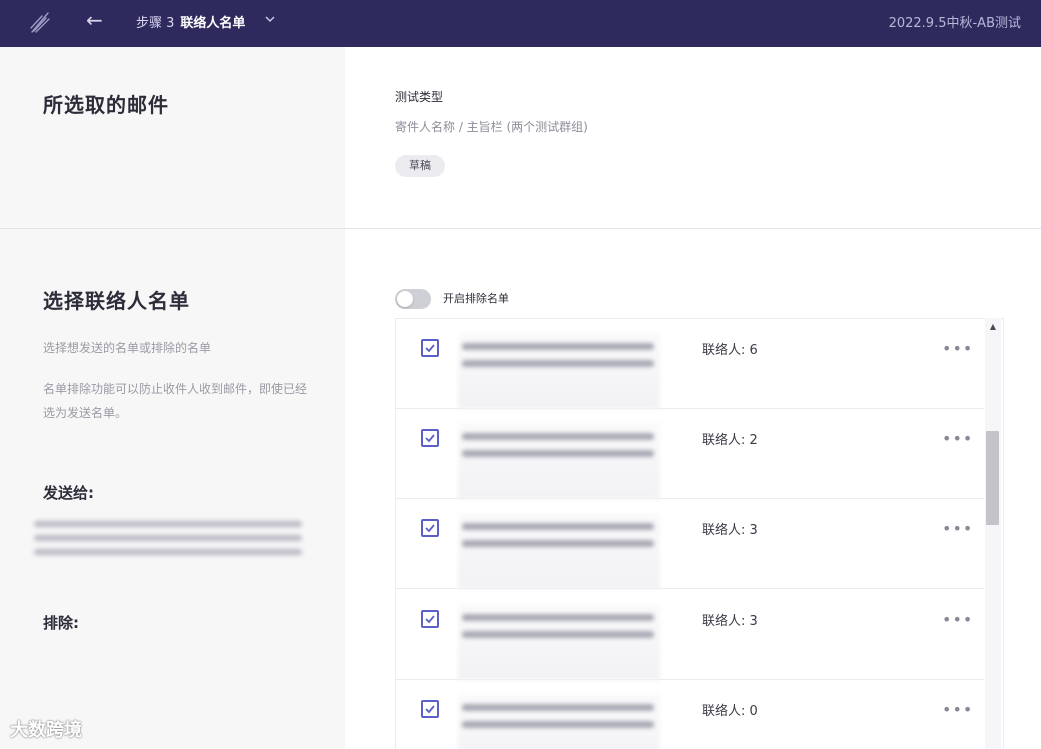 The image size is (1041, 749). I want to click on send-to-label: 发送给:, so click(68, 493).